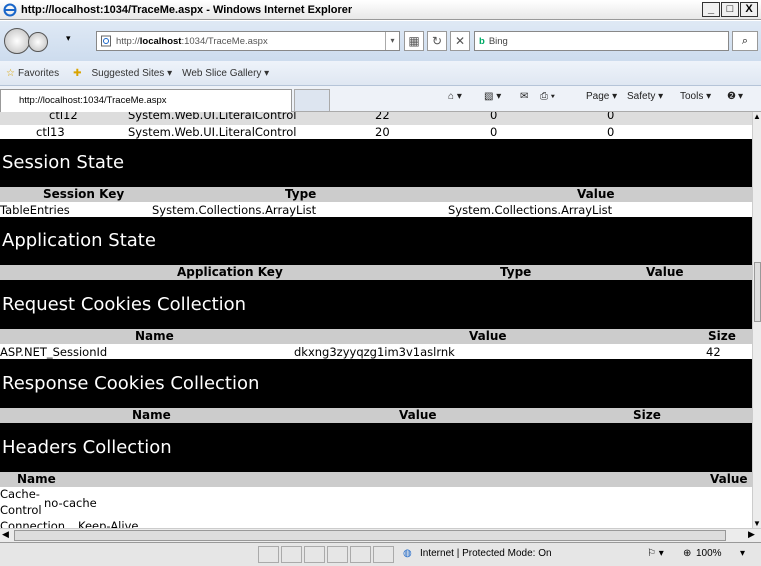 The image size is (761, 566). Describe the element at coordinates (326, 554) in the screenshot. I see `status-panes` at that location.